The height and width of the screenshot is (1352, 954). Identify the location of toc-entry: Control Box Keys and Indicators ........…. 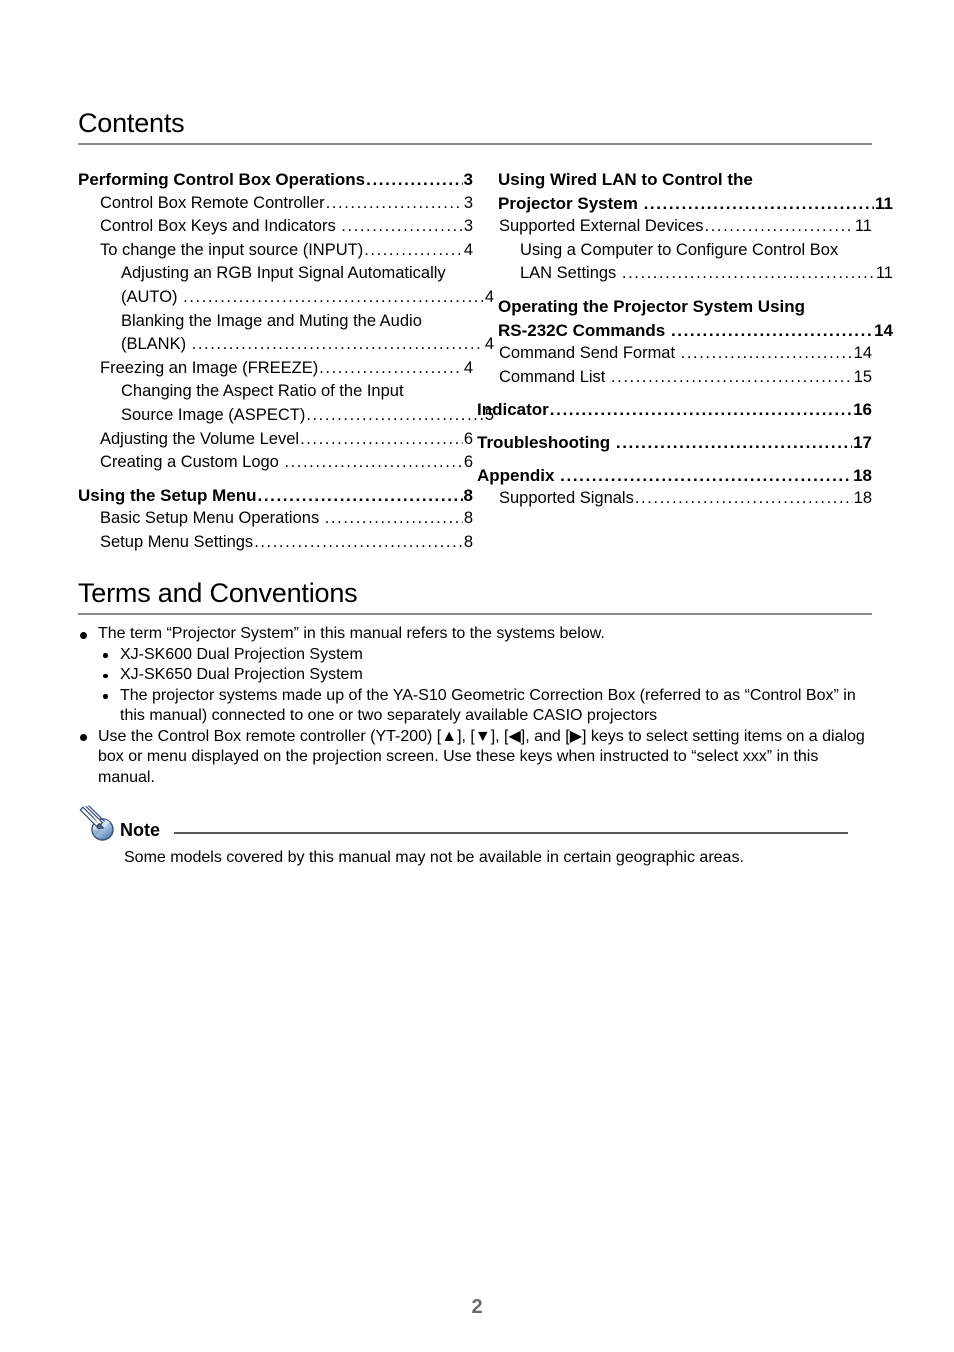
(275, 227).